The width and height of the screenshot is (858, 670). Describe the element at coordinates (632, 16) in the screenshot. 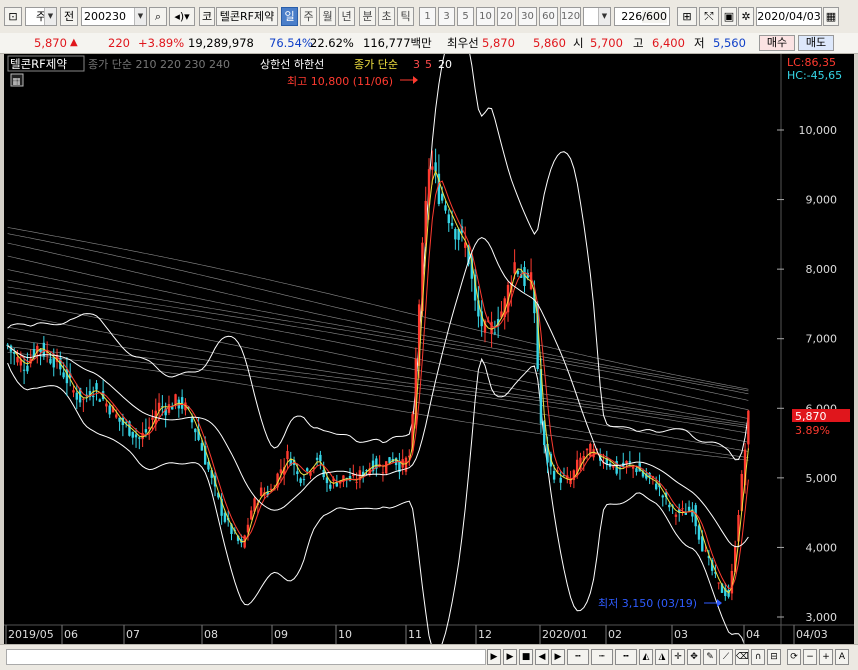

I see `count-value: 226` at that location.